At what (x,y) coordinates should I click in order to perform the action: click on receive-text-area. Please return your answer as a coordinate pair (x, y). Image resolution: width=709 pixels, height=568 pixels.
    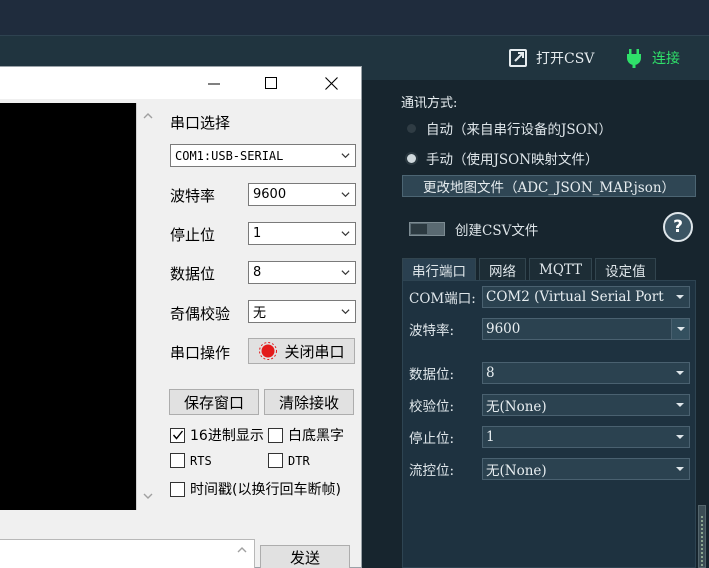
    Looking at the image, I should click on (68, 306).